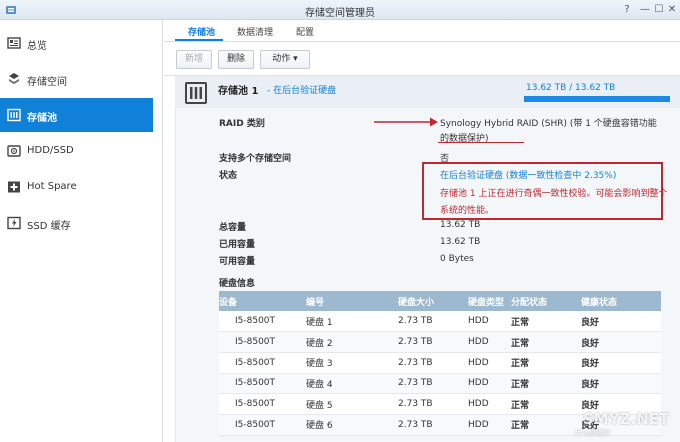 This screenshot has width=680, height=442. I want to click on sidebar-item-label: 存储空间, so click(47, 82).